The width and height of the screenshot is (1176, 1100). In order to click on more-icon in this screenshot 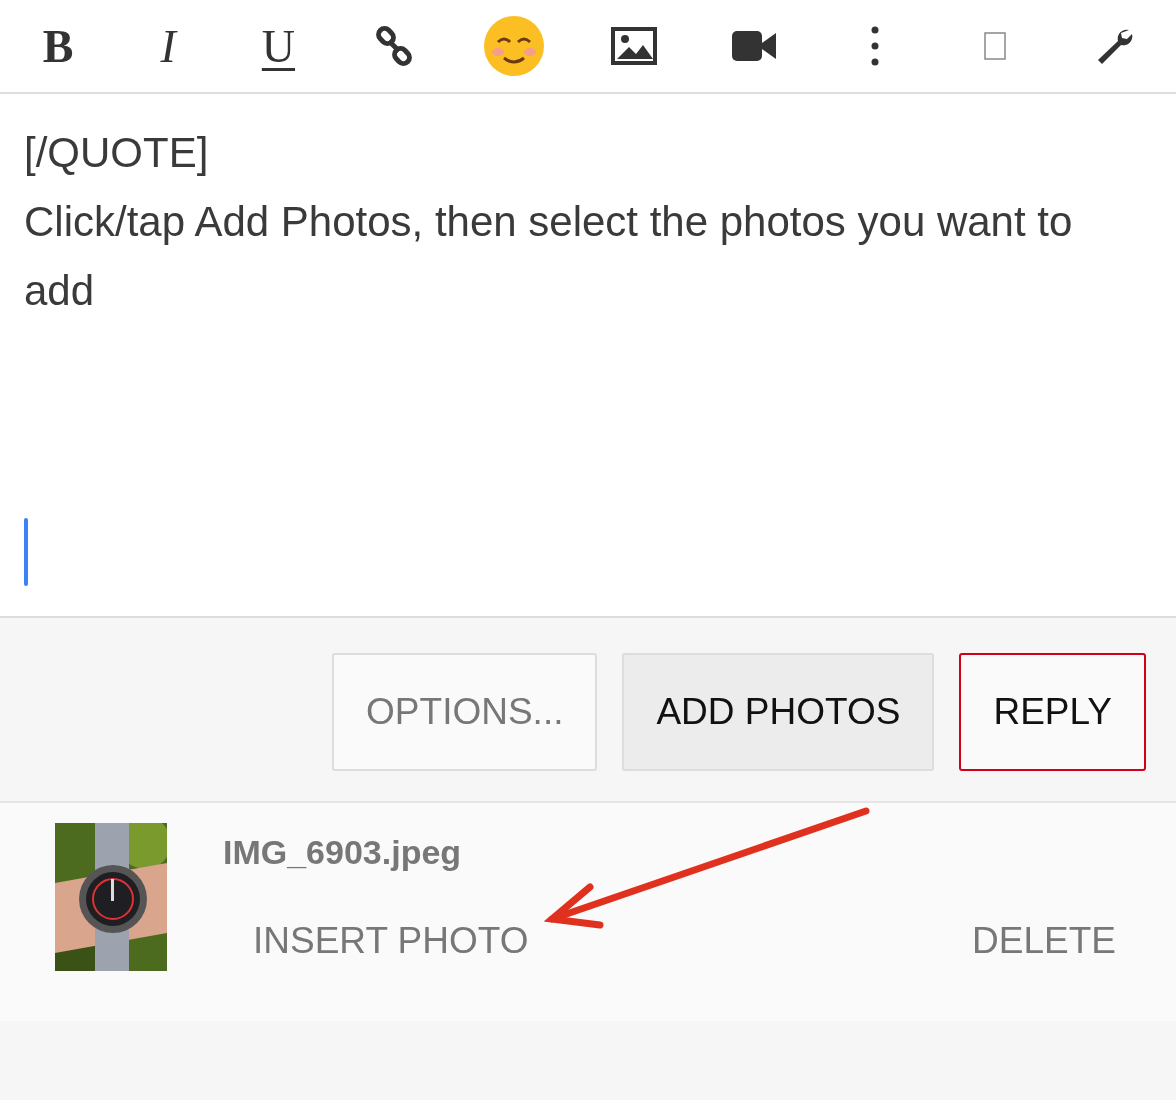, I will do `click(874, 46)`.